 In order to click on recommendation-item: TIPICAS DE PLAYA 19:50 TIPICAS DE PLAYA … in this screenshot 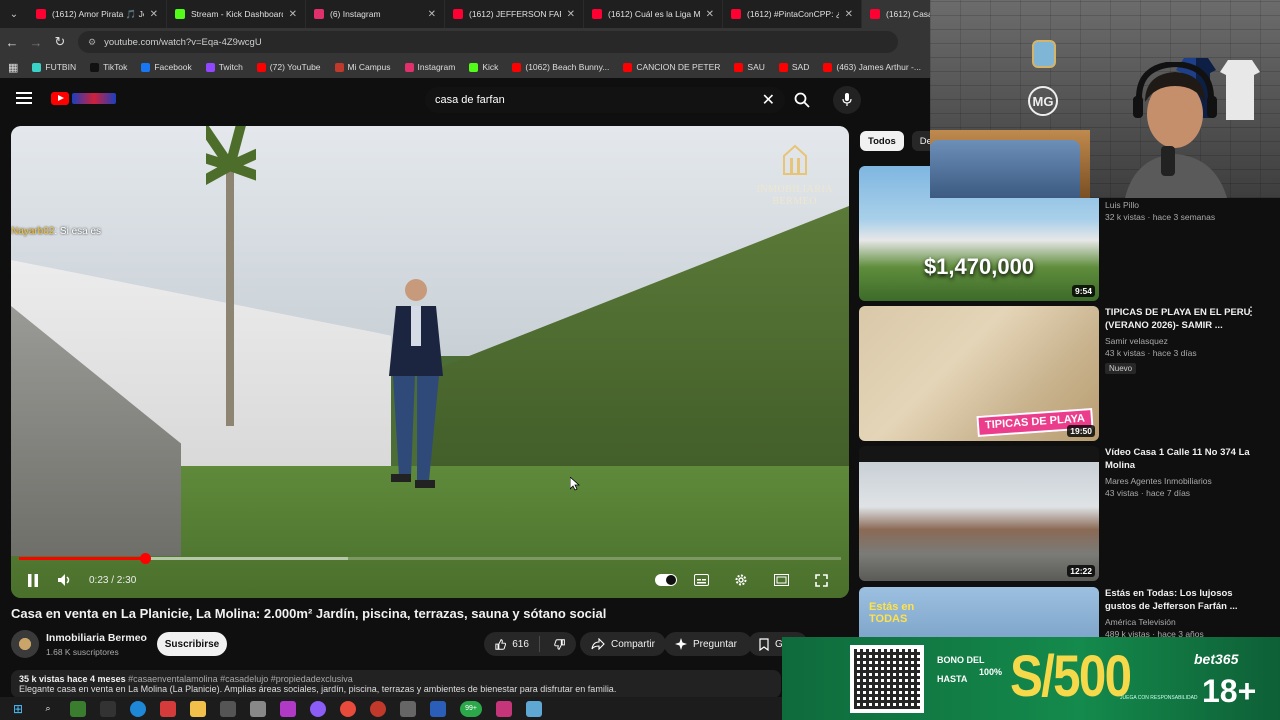, I will do `click(1064, 373)`.